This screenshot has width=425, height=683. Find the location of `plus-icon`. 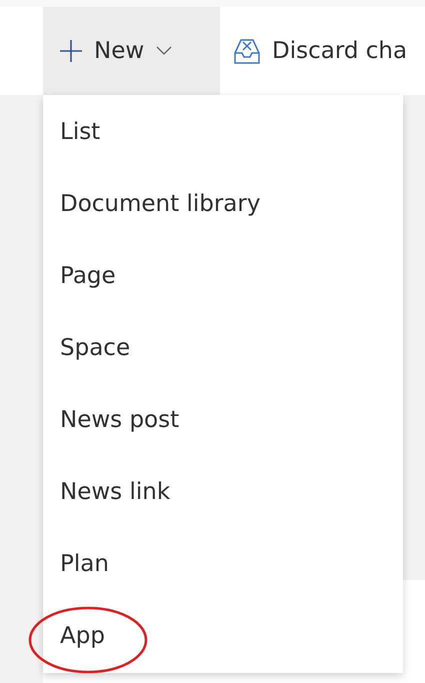

plus-icon is located at coordinates (71, 51).